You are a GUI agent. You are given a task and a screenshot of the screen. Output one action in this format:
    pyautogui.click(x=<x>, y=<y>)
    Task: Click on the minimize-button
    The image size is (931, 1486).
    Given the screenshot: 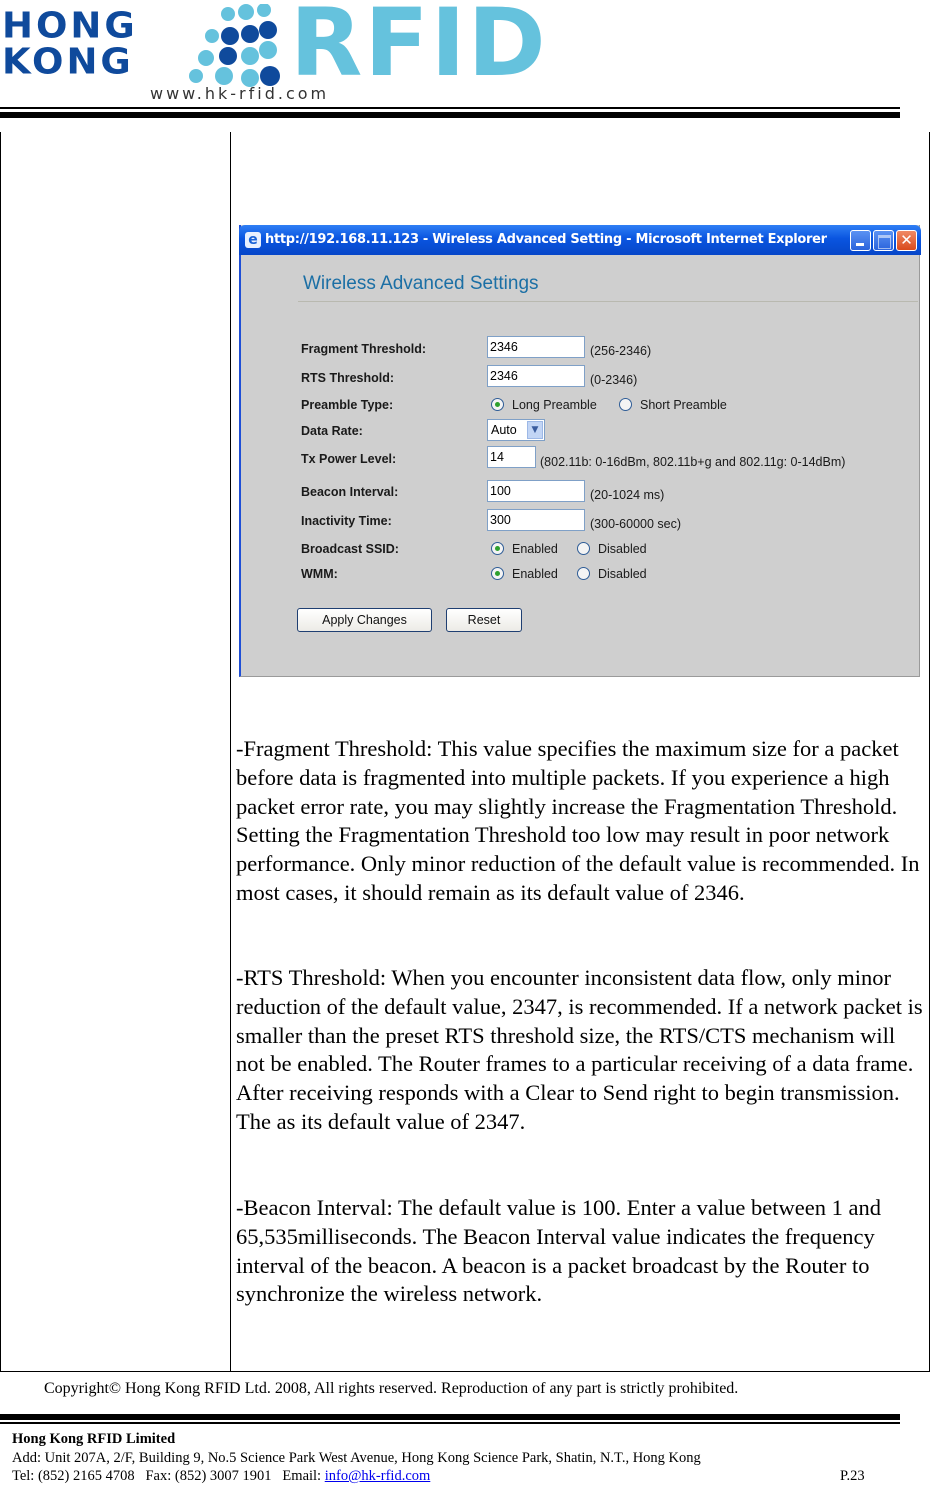 What is the action you would take?
    pyautogui.click(x=860, y=240)
    